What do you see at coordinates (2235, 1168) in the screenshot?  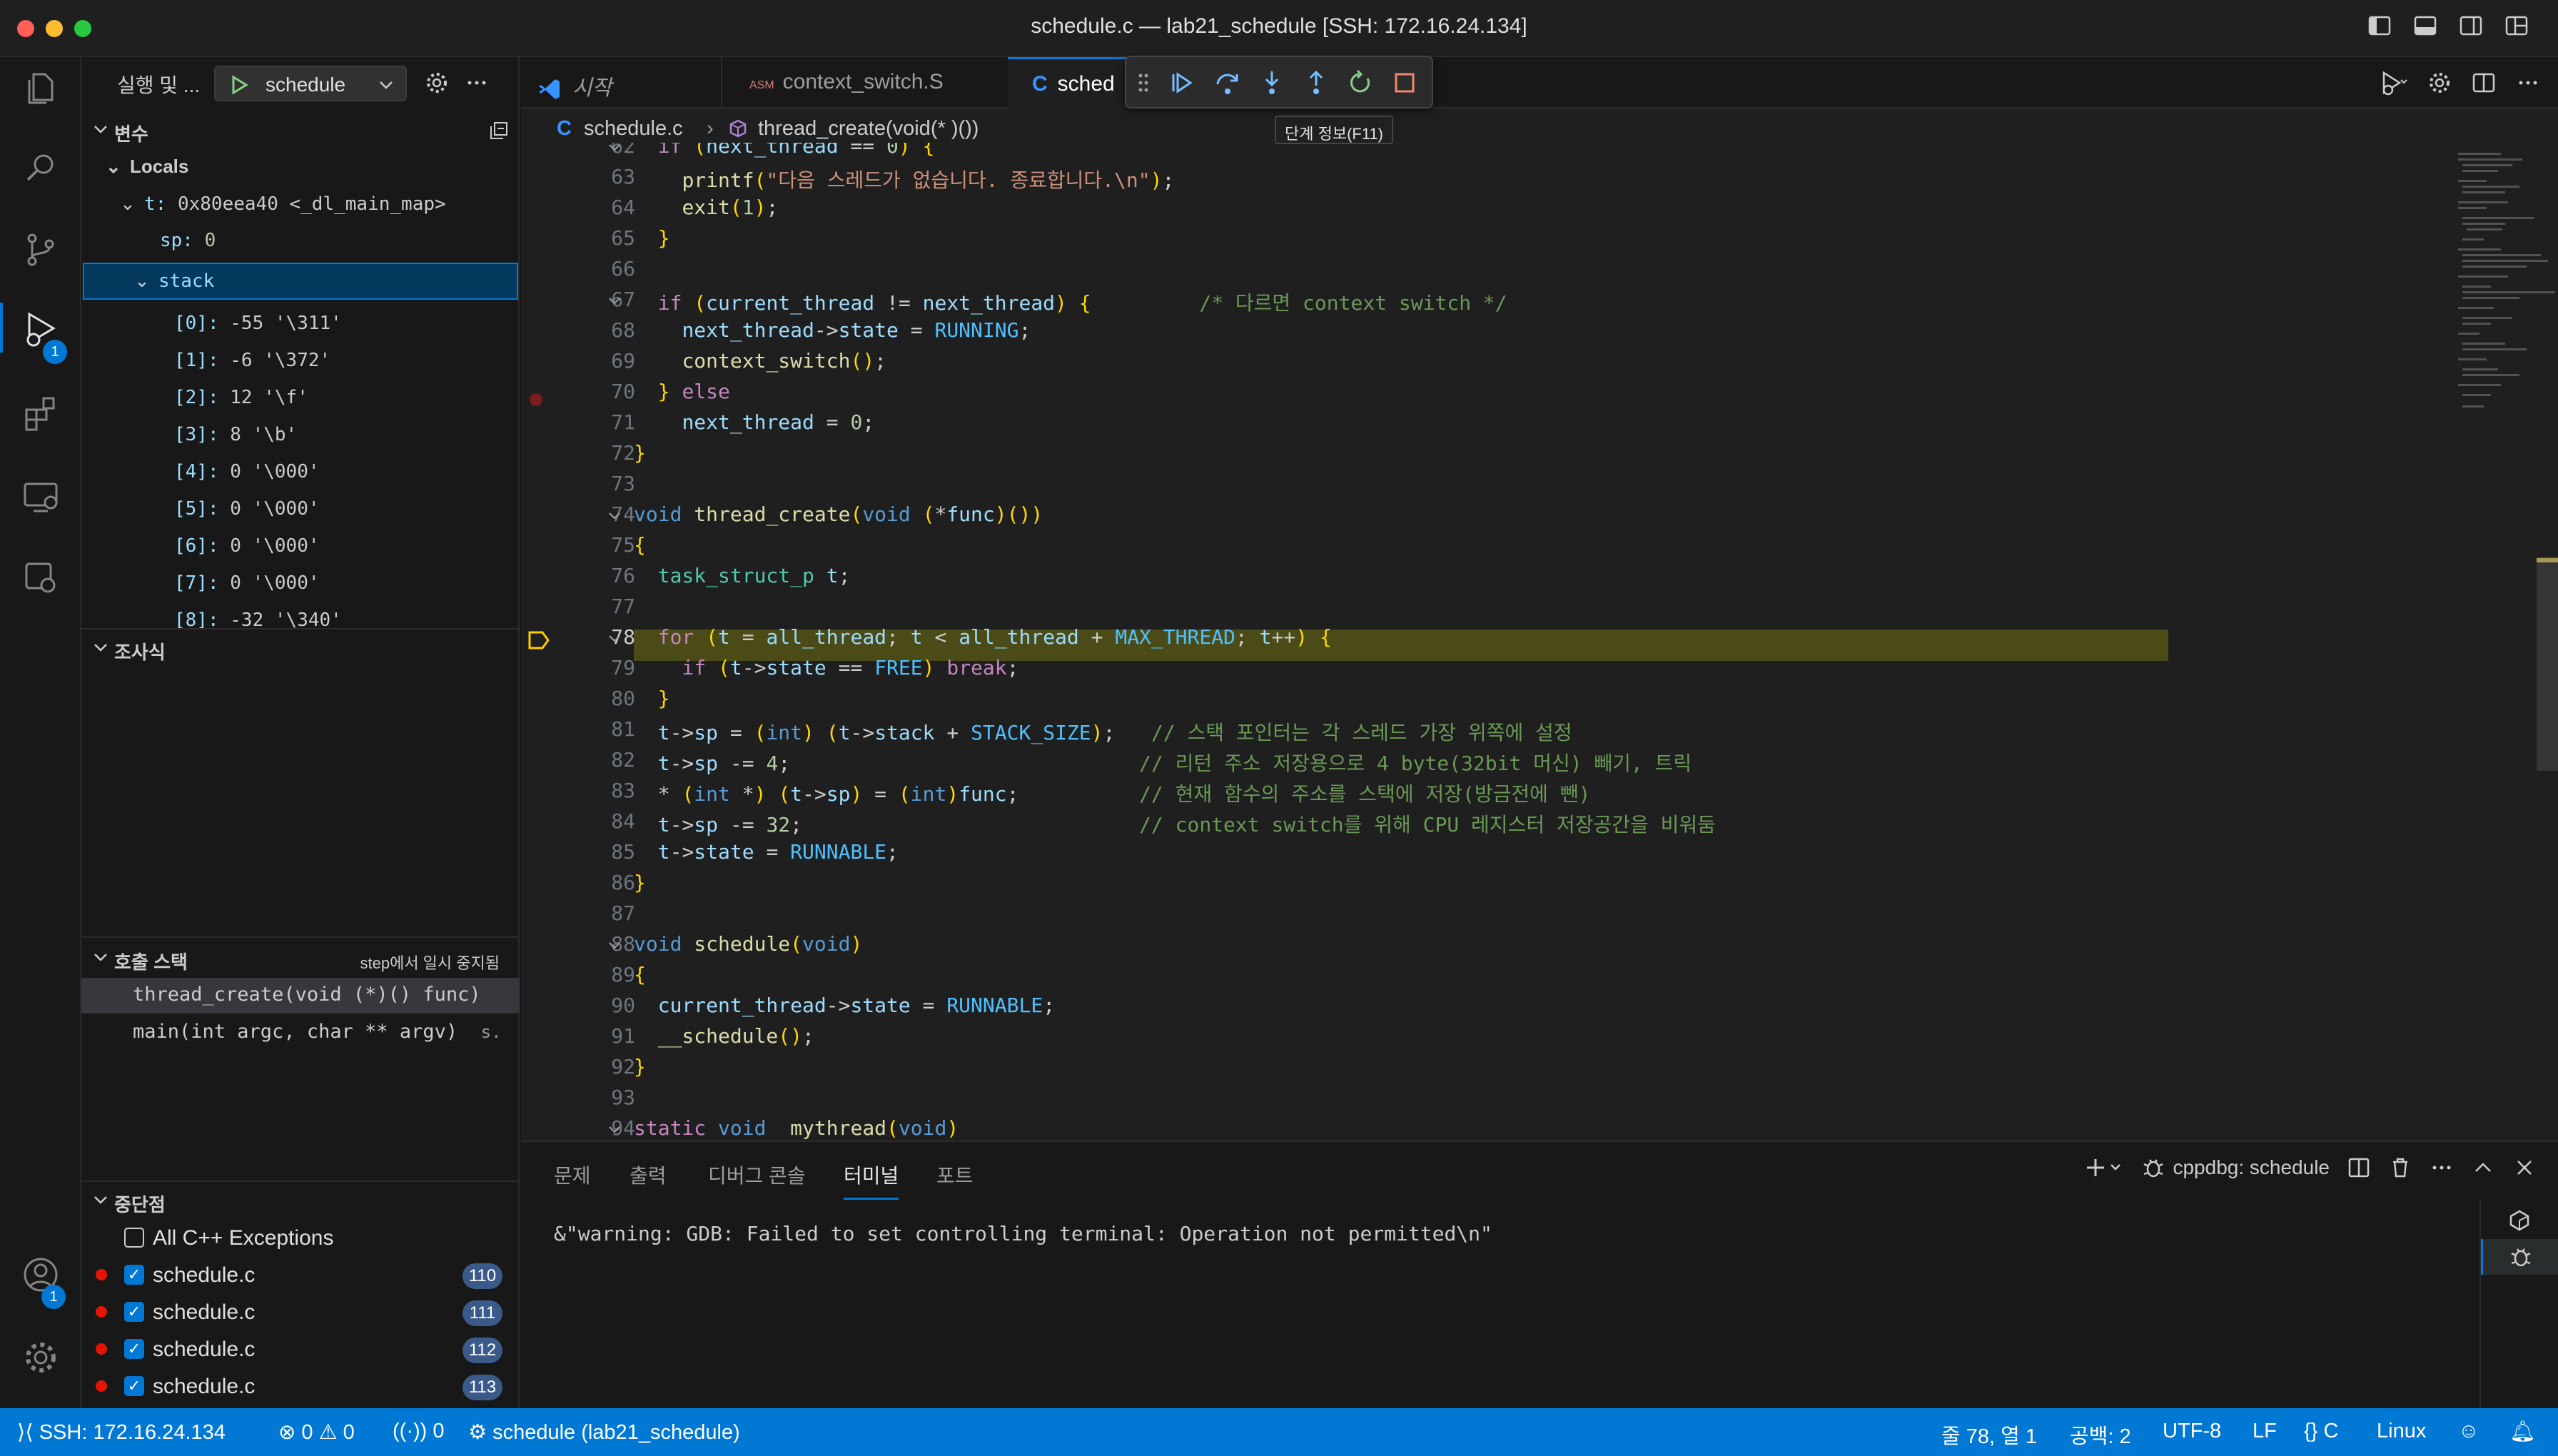 I see `terminal-instance: cppdbg: schedule` at bounding box center [2235, 1168].